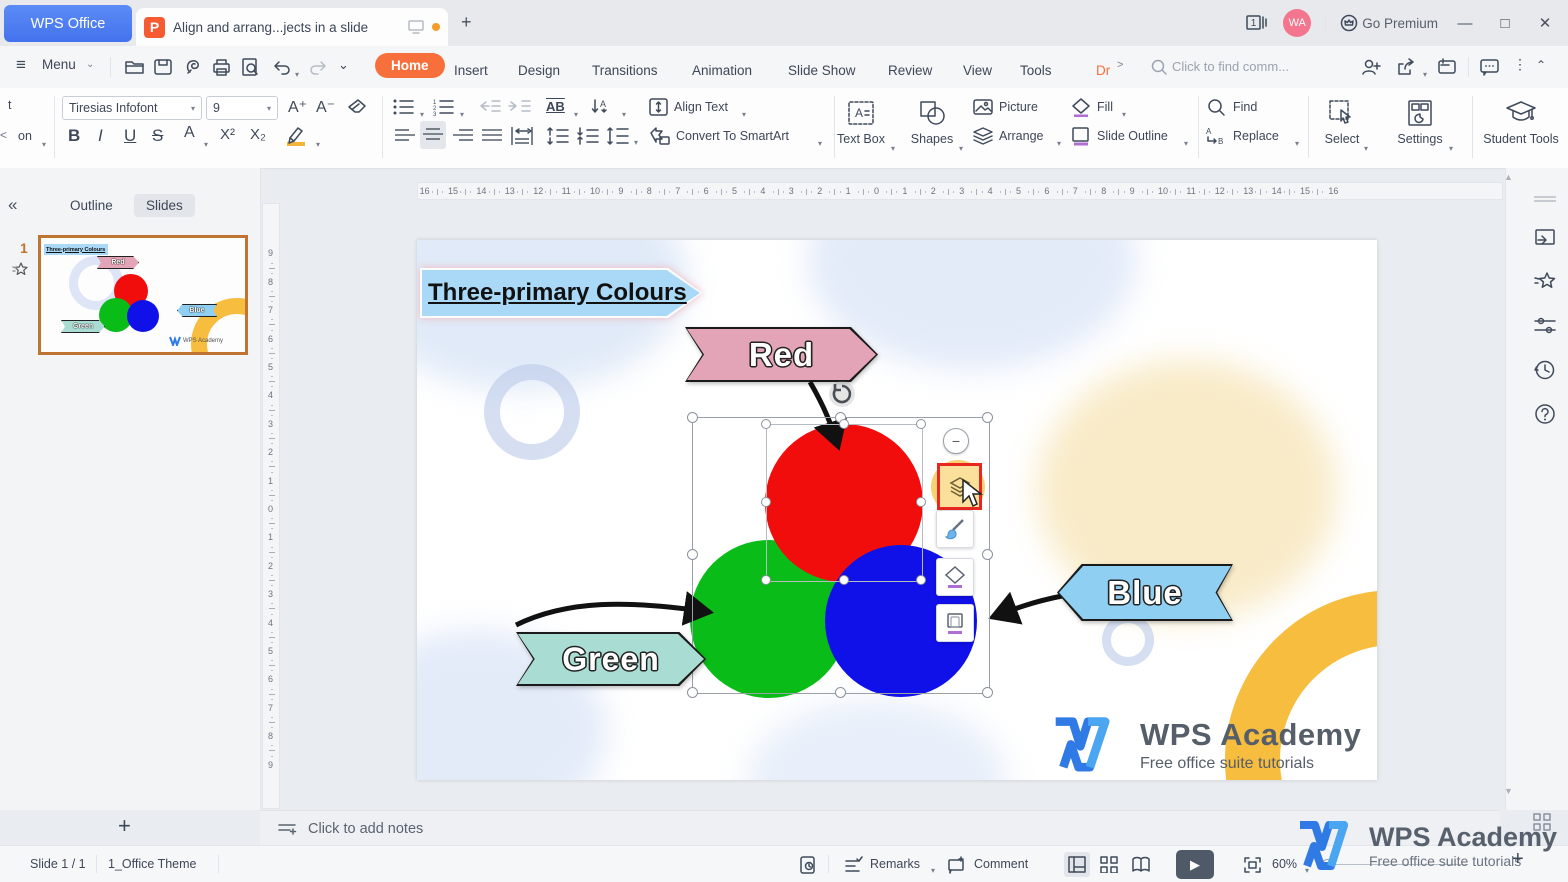 The width and height of the screenshot is (1568, 882). I want to click on undo-icon, so click(282, 67).